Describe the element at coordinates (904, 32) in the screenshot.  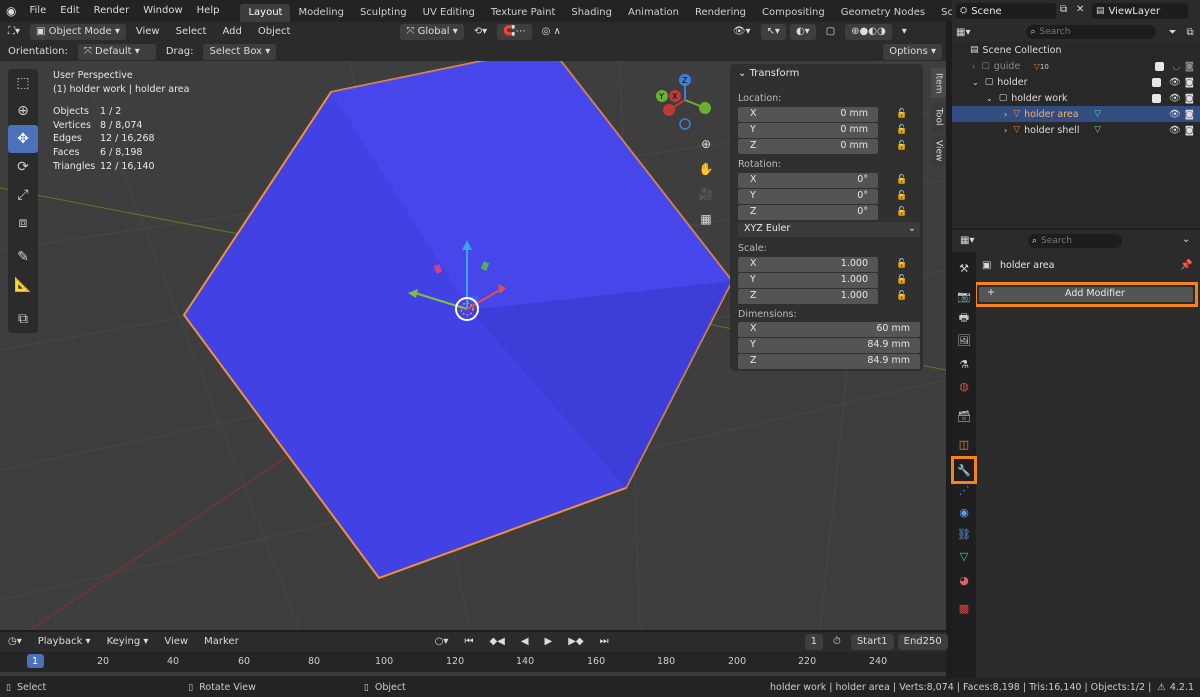
I see `shading-options-icon: ▾` at that location.